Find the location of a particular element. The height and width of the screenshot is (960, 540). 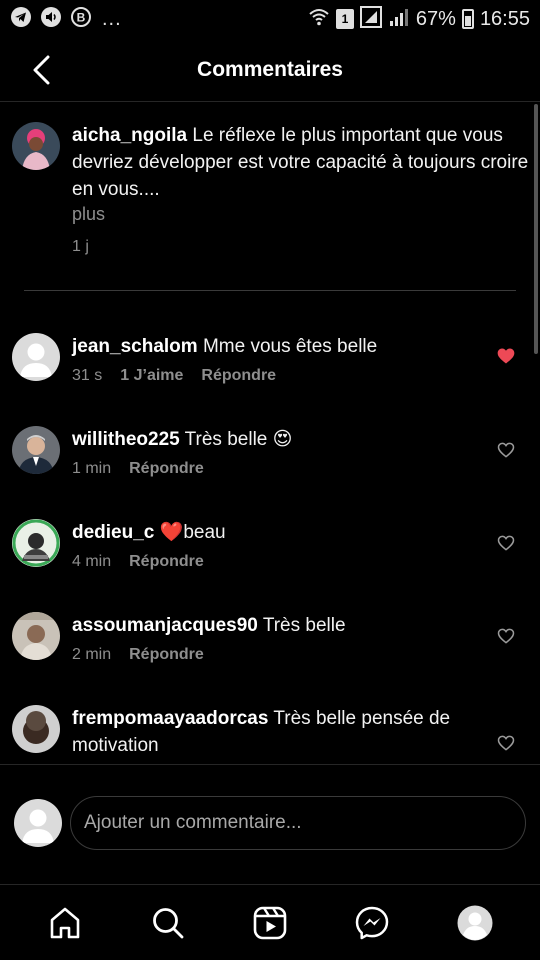

header: Commentaires is located at coordinates (270, 70).